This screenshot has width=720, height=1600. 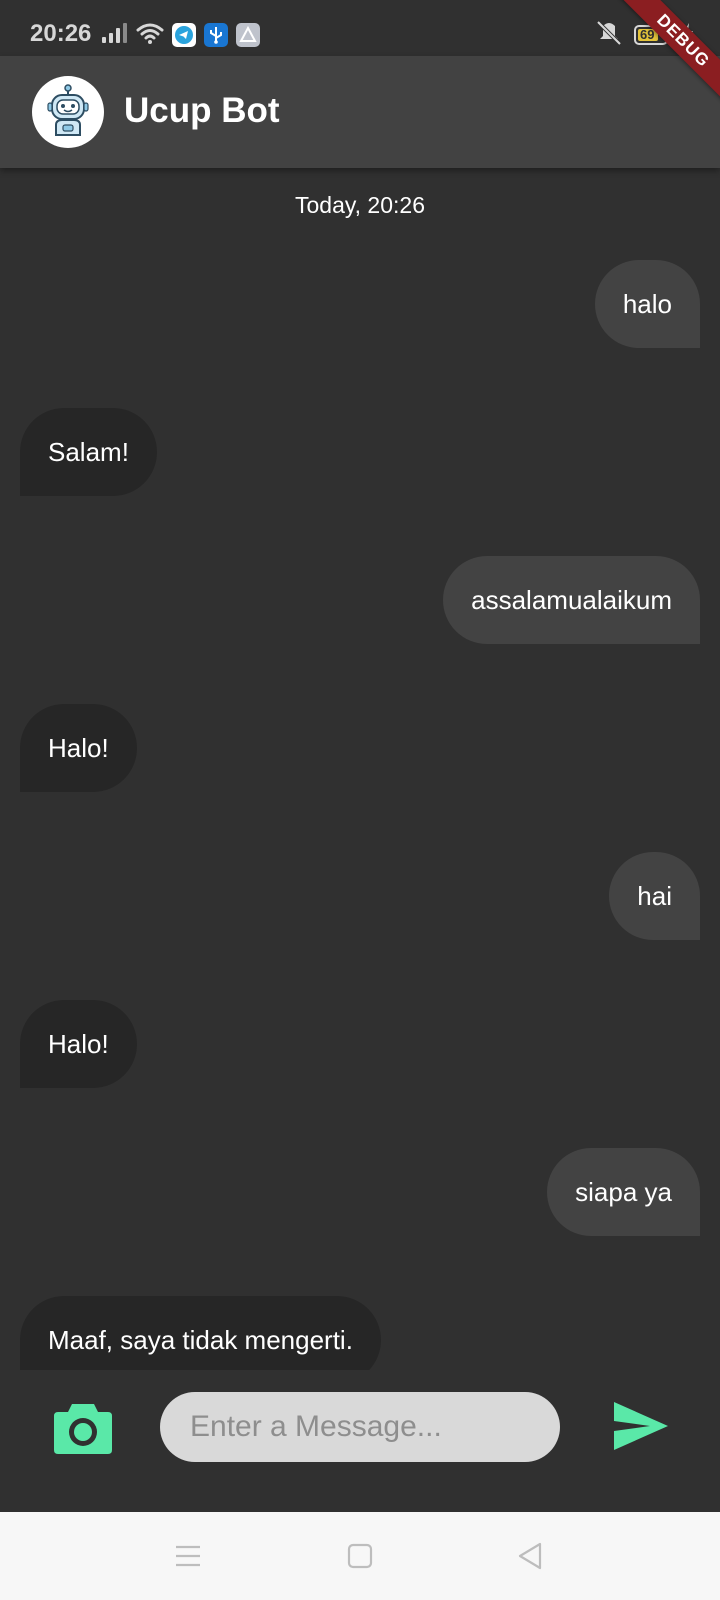 I want to click on status-left-icons, so click(x=181, y=35).